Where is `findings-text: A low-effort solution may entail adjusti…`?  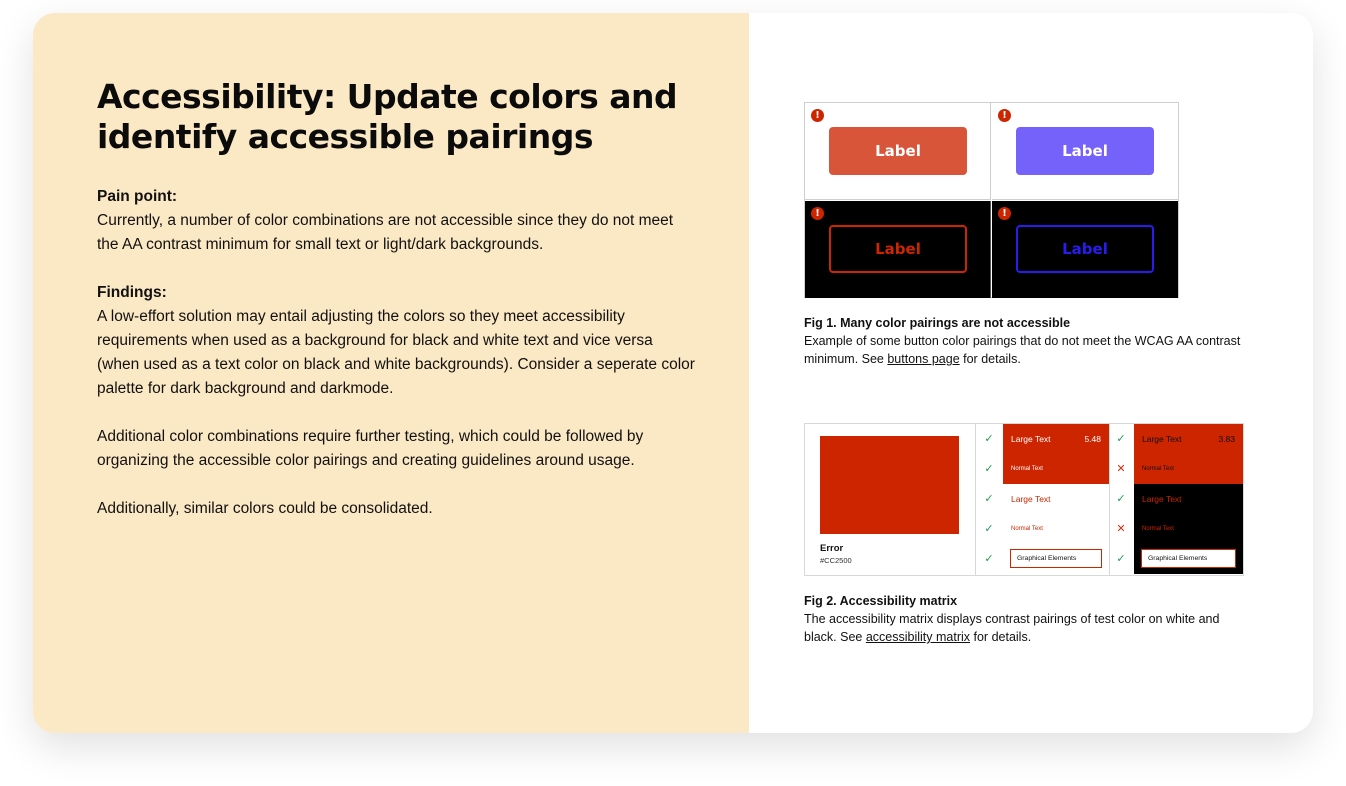
findings-text: A low-effort solution may entail adjusti… is located at coordinates (396, 352).